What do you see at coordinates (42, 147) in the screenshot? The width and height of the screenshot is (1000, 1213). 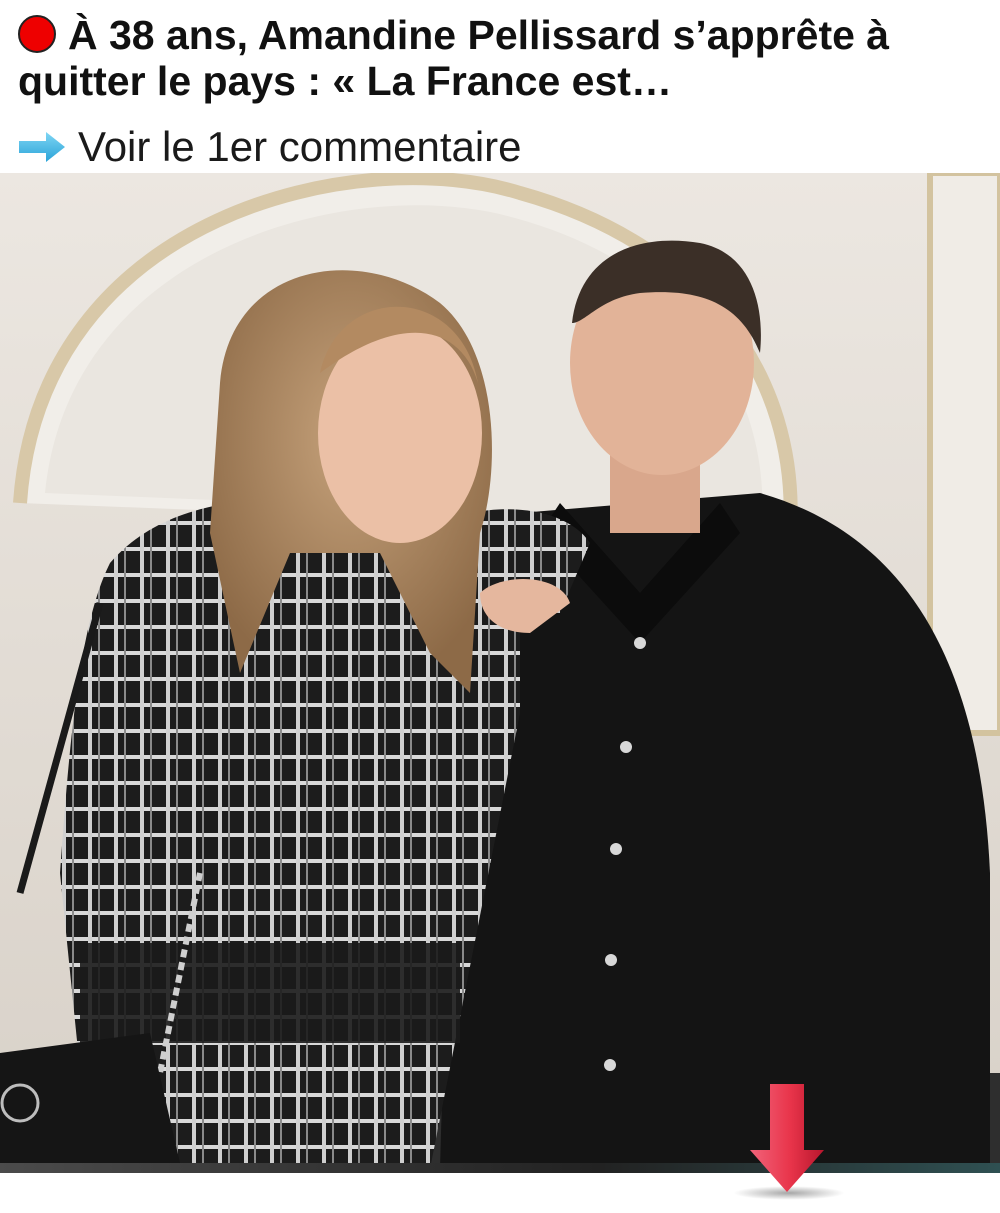 I see `right-arrow-icon` at bounding box center [42, 147].